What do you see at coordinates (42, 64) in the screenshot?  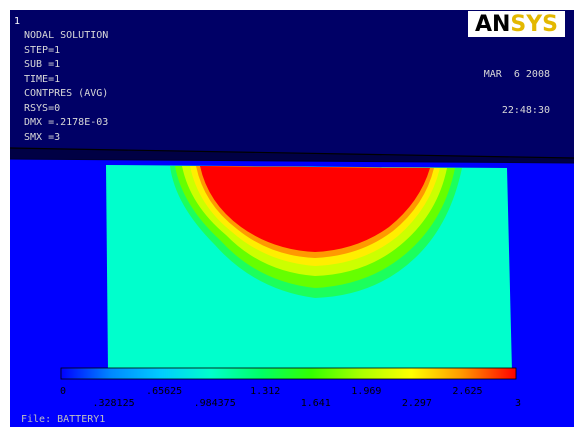 I see `info-line: SUB =1` at bounding box center [42, 64].